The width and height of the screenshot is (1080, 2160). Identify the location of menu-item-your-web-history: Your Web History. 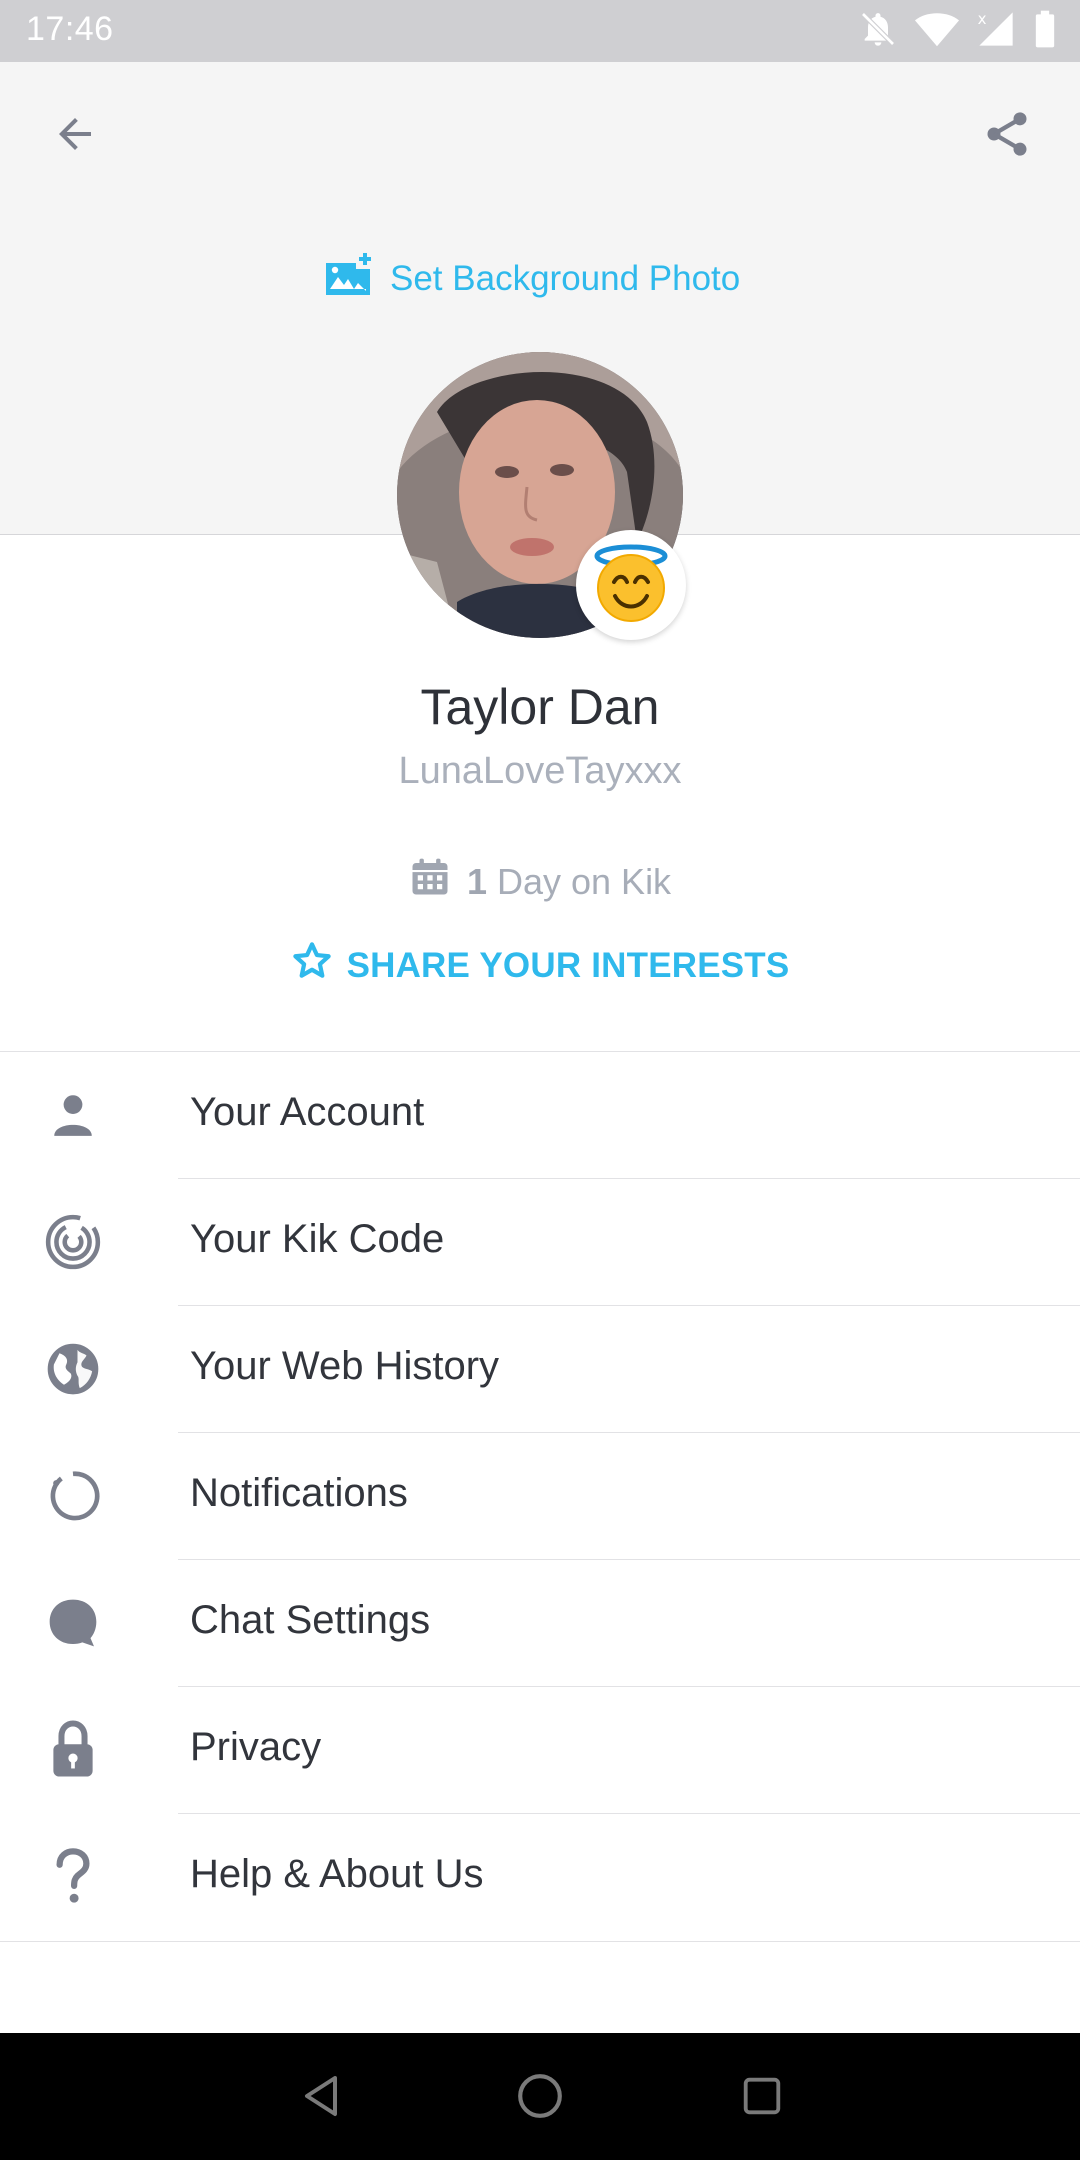
(540, 1369).